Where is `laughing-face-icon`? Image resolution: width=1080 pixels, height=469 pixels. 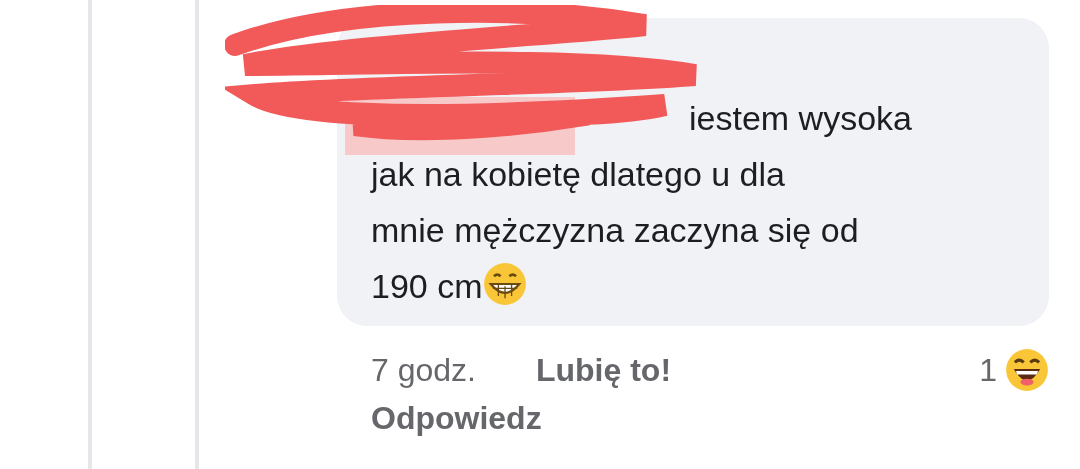 laughing-face-icon is located at coordinates (1027, 370).